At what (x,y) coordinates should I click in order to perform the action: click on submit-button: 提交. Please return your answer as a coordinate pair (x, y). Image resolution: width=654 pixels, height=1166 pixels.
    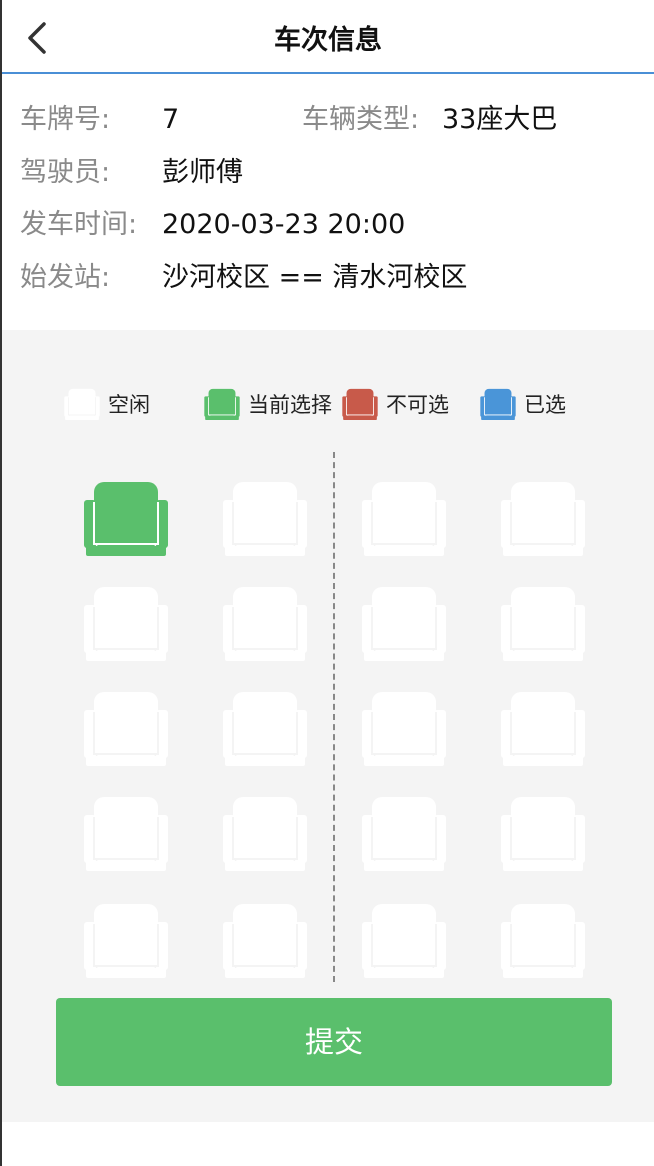
    Looking at the image, I should click on (334, 1042).